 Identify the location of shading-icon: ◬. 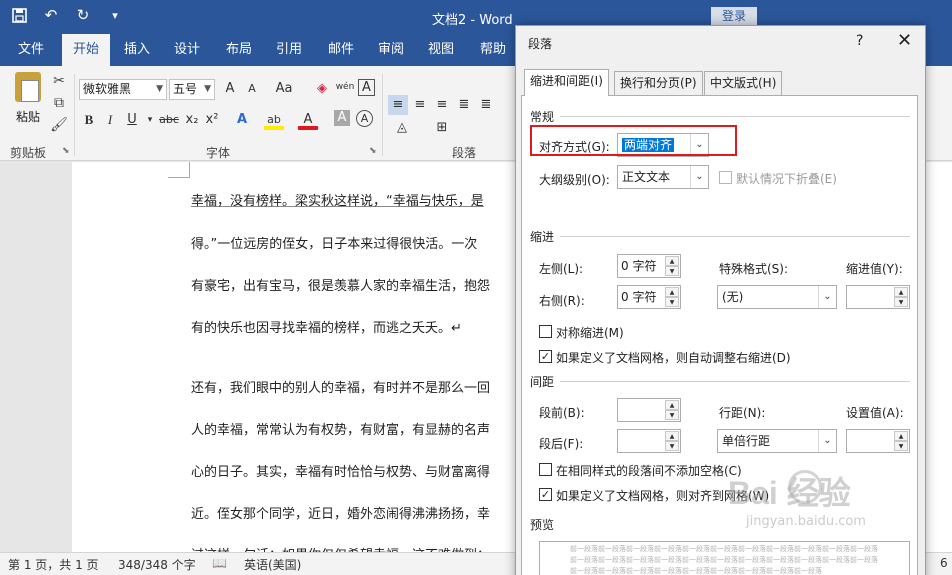
(402, 128).